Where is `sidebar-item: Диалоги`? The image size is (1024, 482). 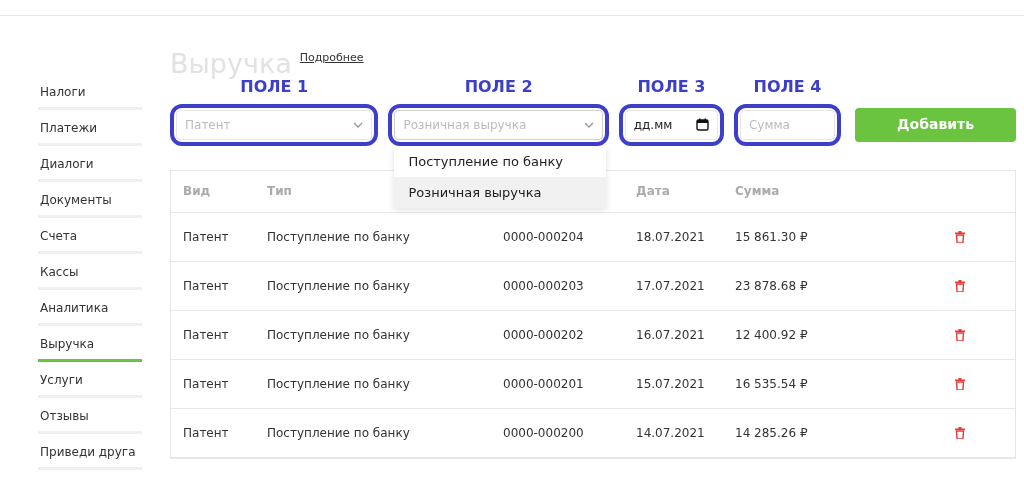
sidebar-item: Диалоги is located at coordinates (90, 164).